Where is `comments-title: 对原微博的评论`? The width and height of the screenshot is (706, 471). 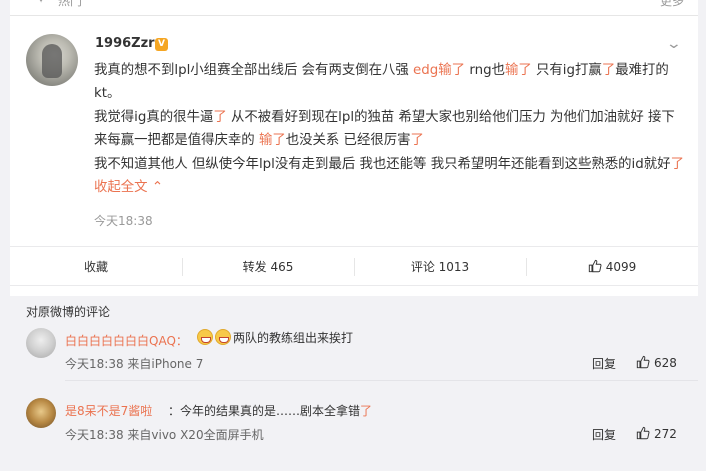
comments-title: 对原微博的评论 is located at coordinates (68, 312).